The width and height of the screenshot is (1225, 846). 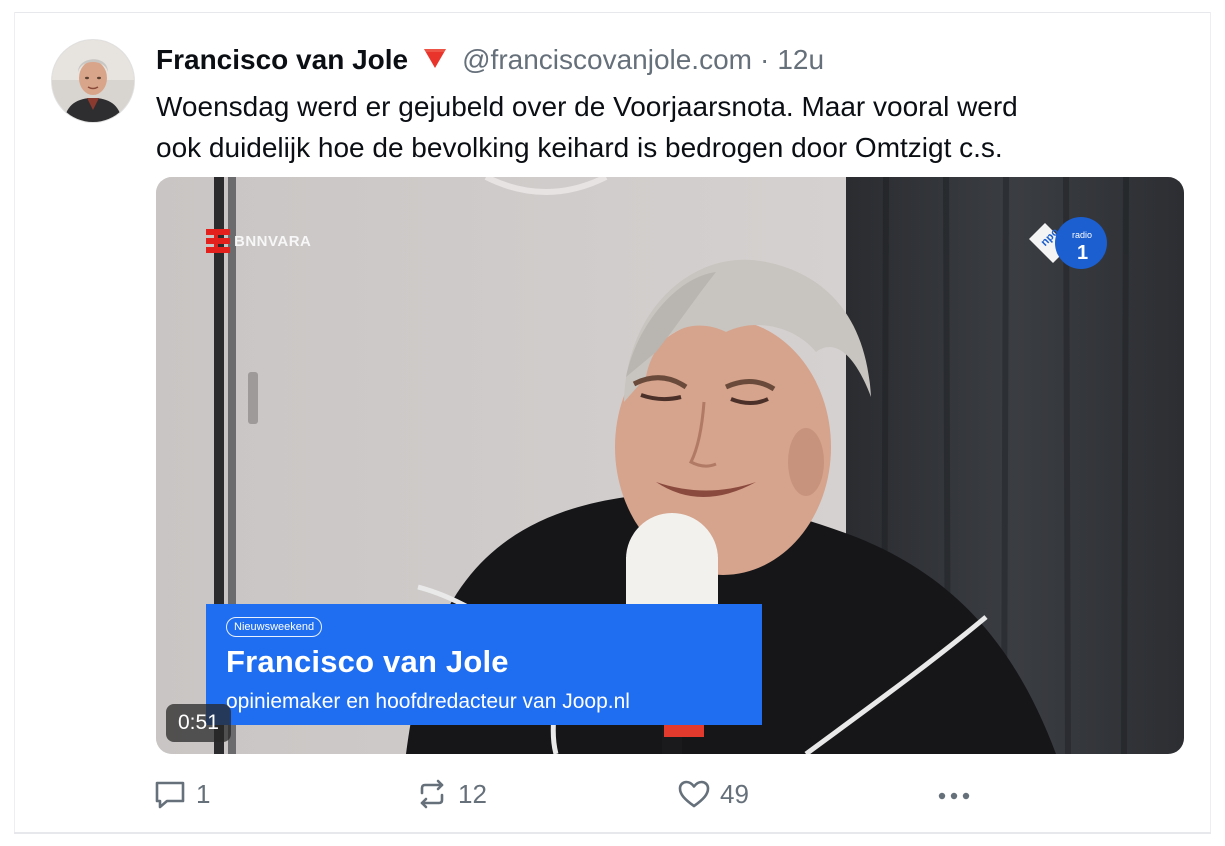 What do you see at coordinates (93, 81) in the screenshot?
I see `author-avatar` at bounding box center [93, 81].